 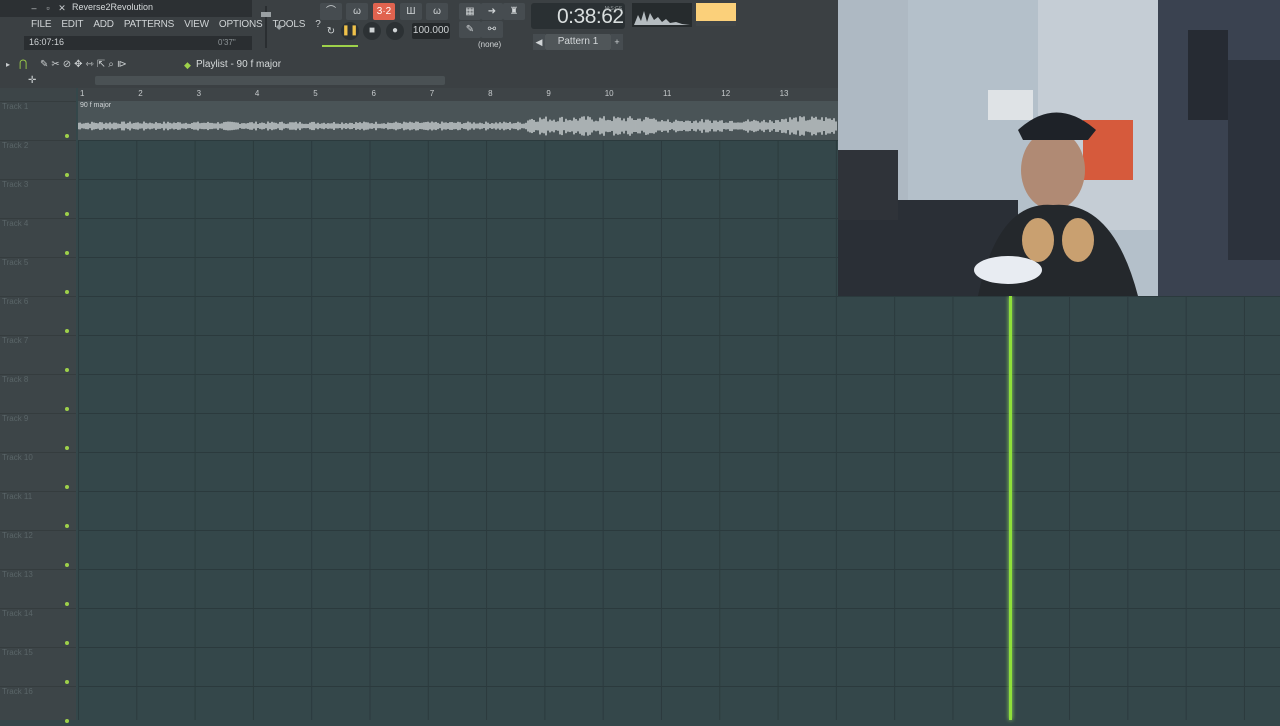 What do you see at coordinates (458, 95) in the screenshot?
I see `timeline-ruler: 1 2 3 4 5 6 7 8 9 10 11 12 13` at bounding box center [458, 95].